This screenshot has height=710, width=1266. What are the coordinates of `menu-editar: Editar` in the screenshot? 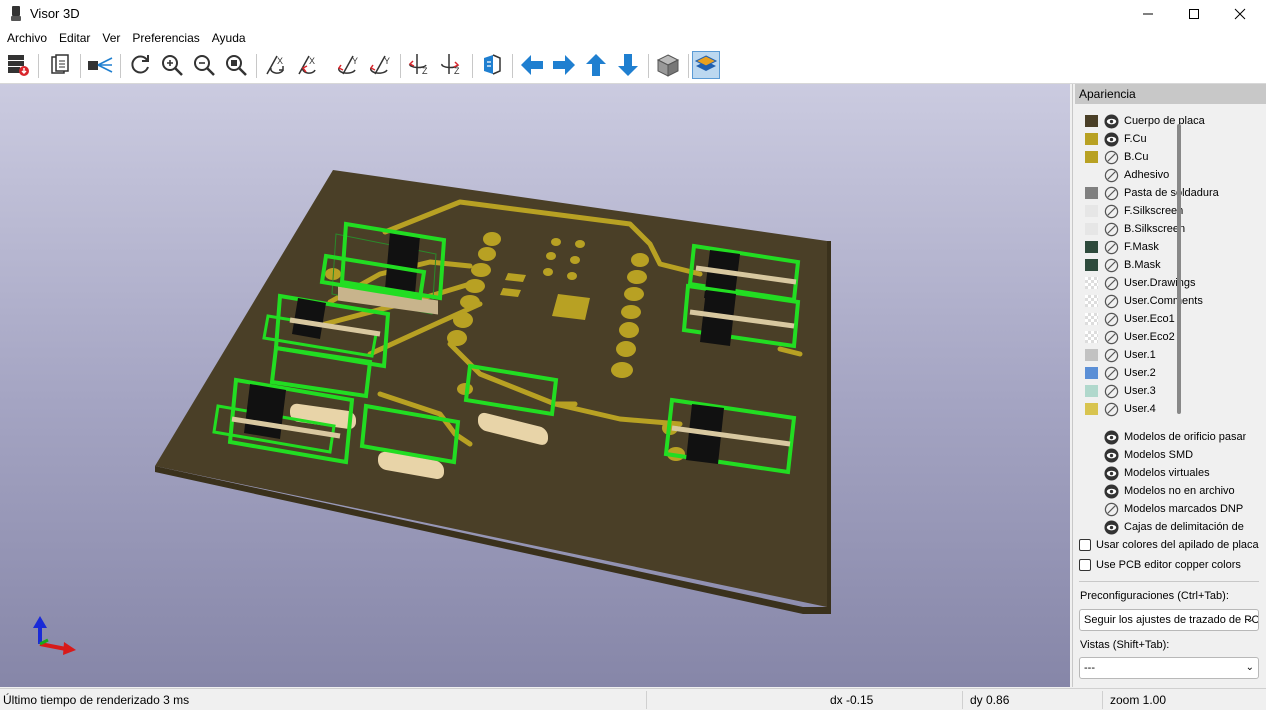 It's located at (74, 38).